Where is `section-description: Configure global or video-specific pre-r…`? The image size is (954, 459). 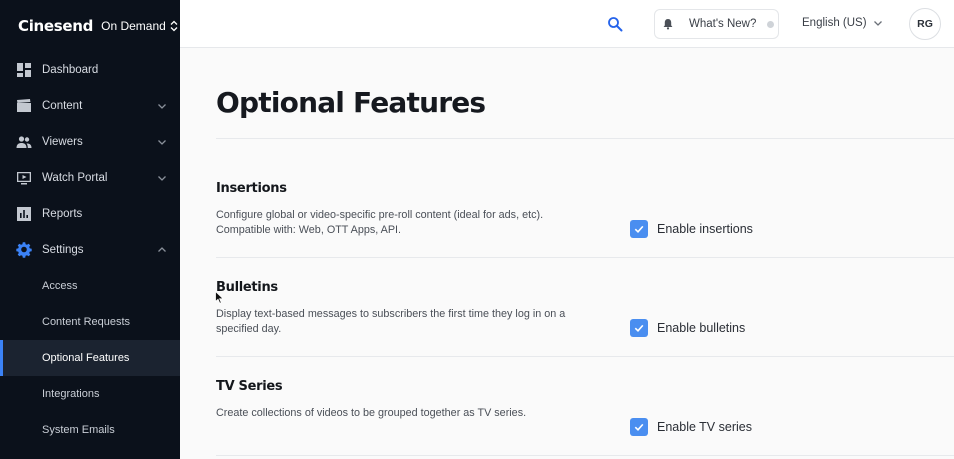 section-description: Configure global or video-specific pre-r… is located at coordinates (380, 222).